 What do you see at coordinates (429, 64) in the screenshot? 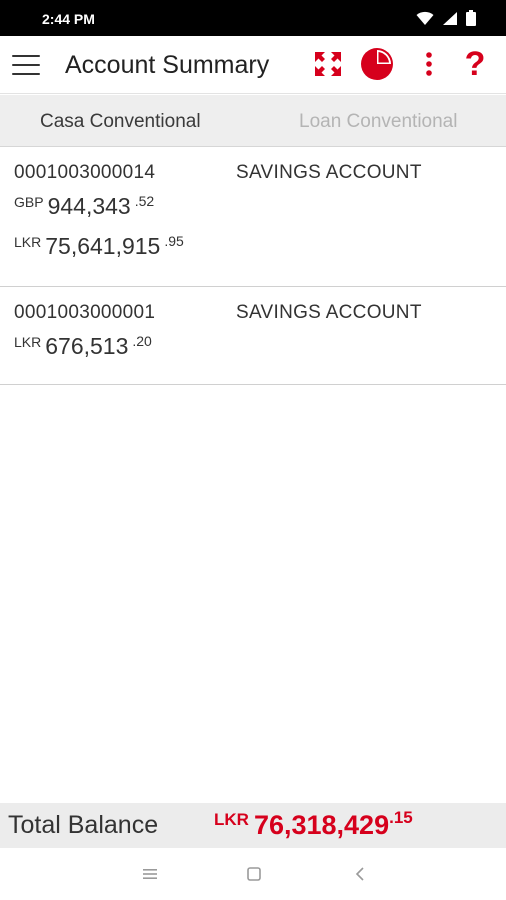
I see `more-vert-icon` at bounding box center [429, 64].